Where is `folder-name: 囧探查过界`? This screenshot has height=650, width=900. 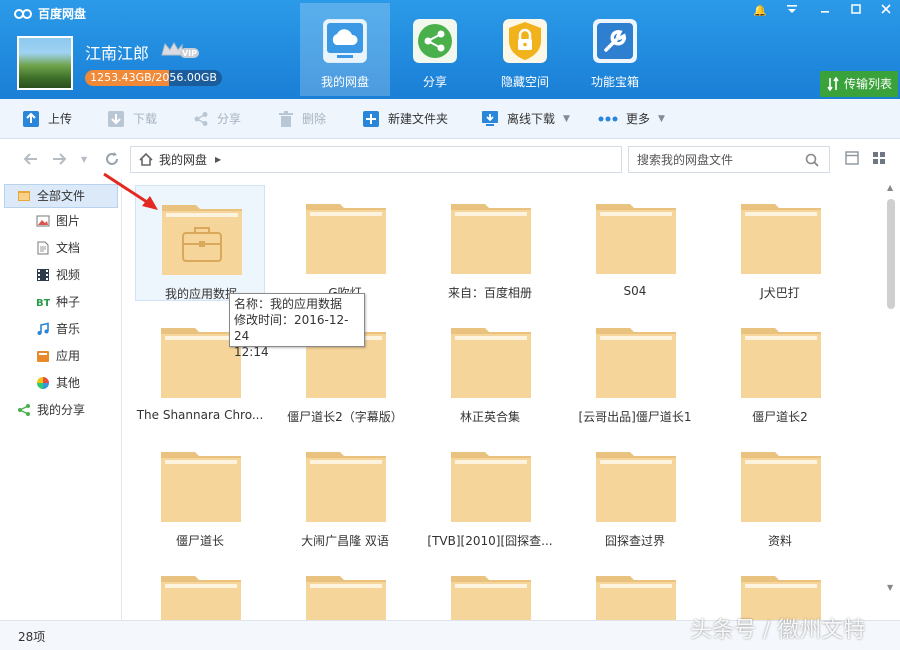
folder-name: 囧探查过界 is located at coordinates (634, 541).